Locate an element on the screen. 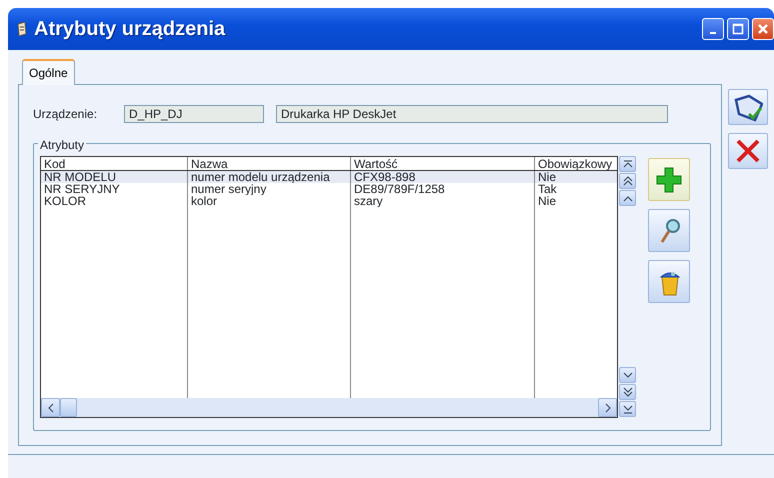  column-header: Kod is located at coordinates (114, 163).